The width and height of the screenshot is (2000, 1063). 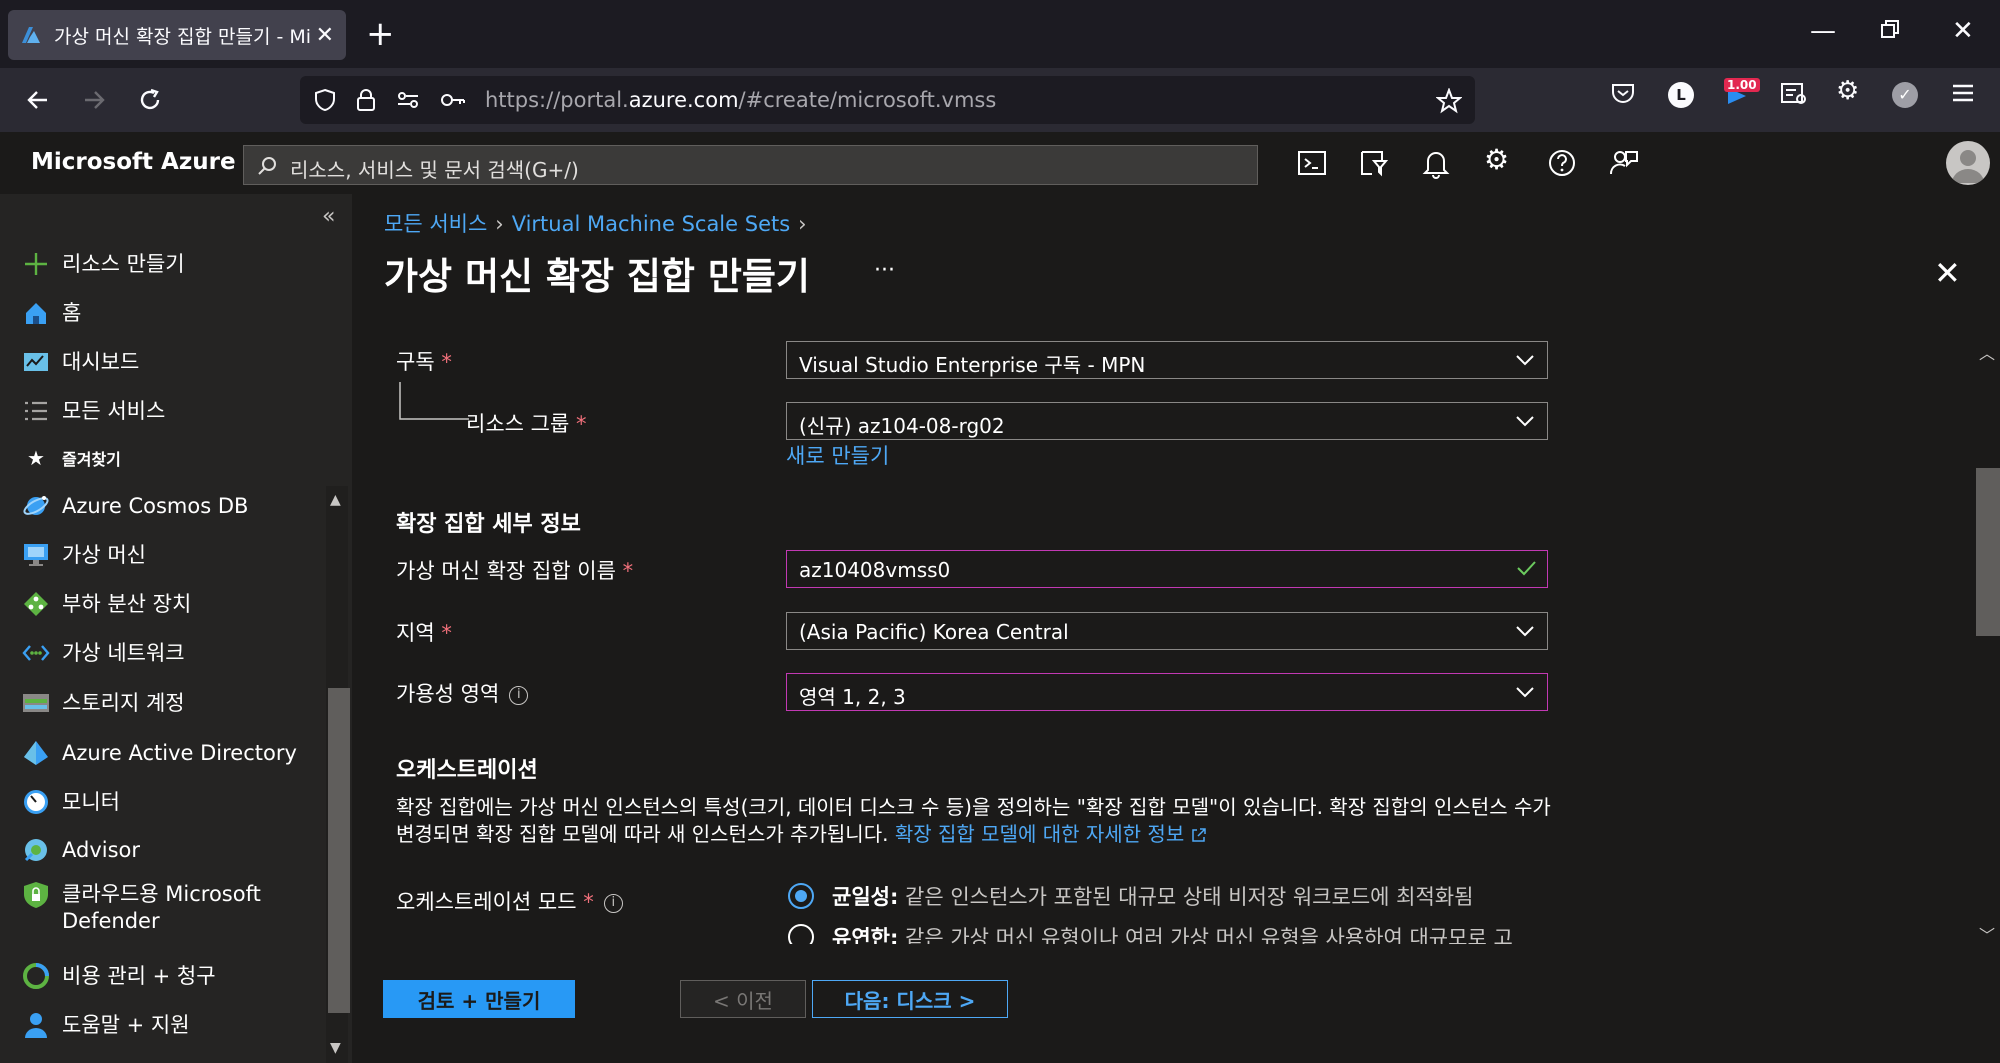 What do you see at coordinates (1000, 34) in the screenshot?
I see `browser-tabstrip: 가상 머신 확장 집합 만들기 - Mi ✕ + — ✕` at bounding box center [1000, 34].